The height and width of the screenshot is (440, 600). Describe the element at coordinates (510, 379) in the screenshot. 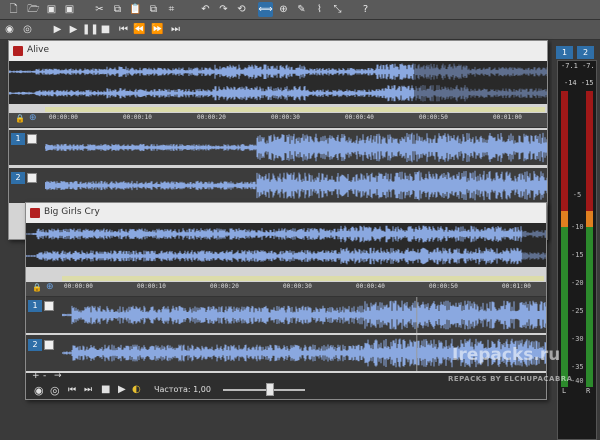

I see `watermark-subtitle: REPACKS BY ELCHUPACABRA` at that location.